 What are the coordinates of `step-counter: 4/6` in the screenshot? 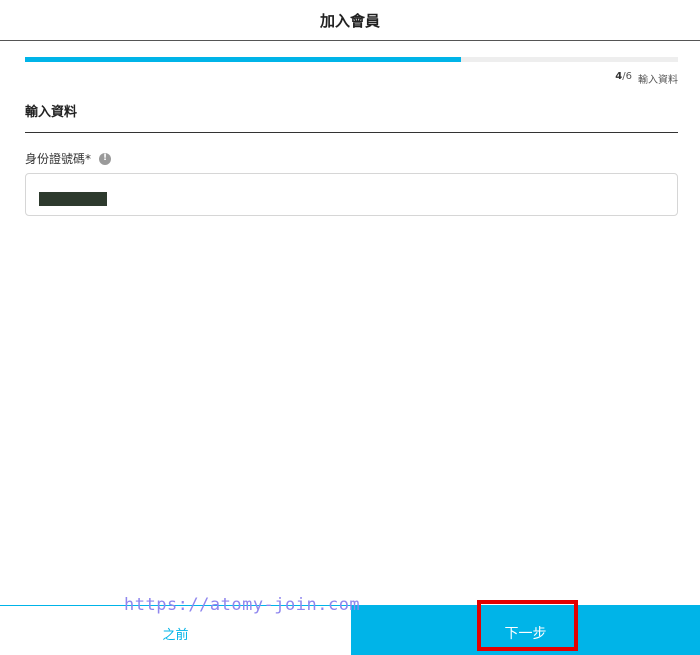 It's located at (623, 78).